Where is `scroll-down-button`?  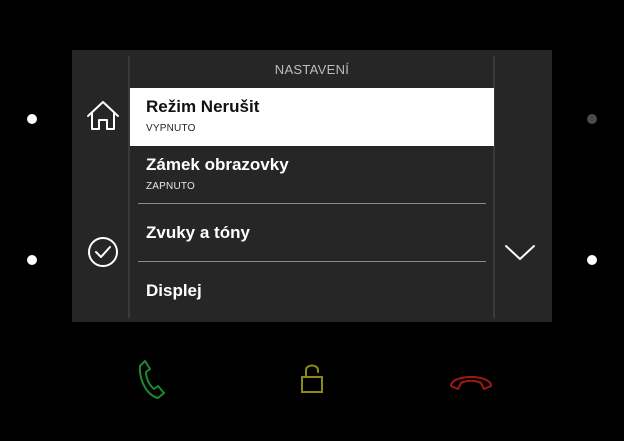 scroll-down-button is located at coordinates (520, 252).